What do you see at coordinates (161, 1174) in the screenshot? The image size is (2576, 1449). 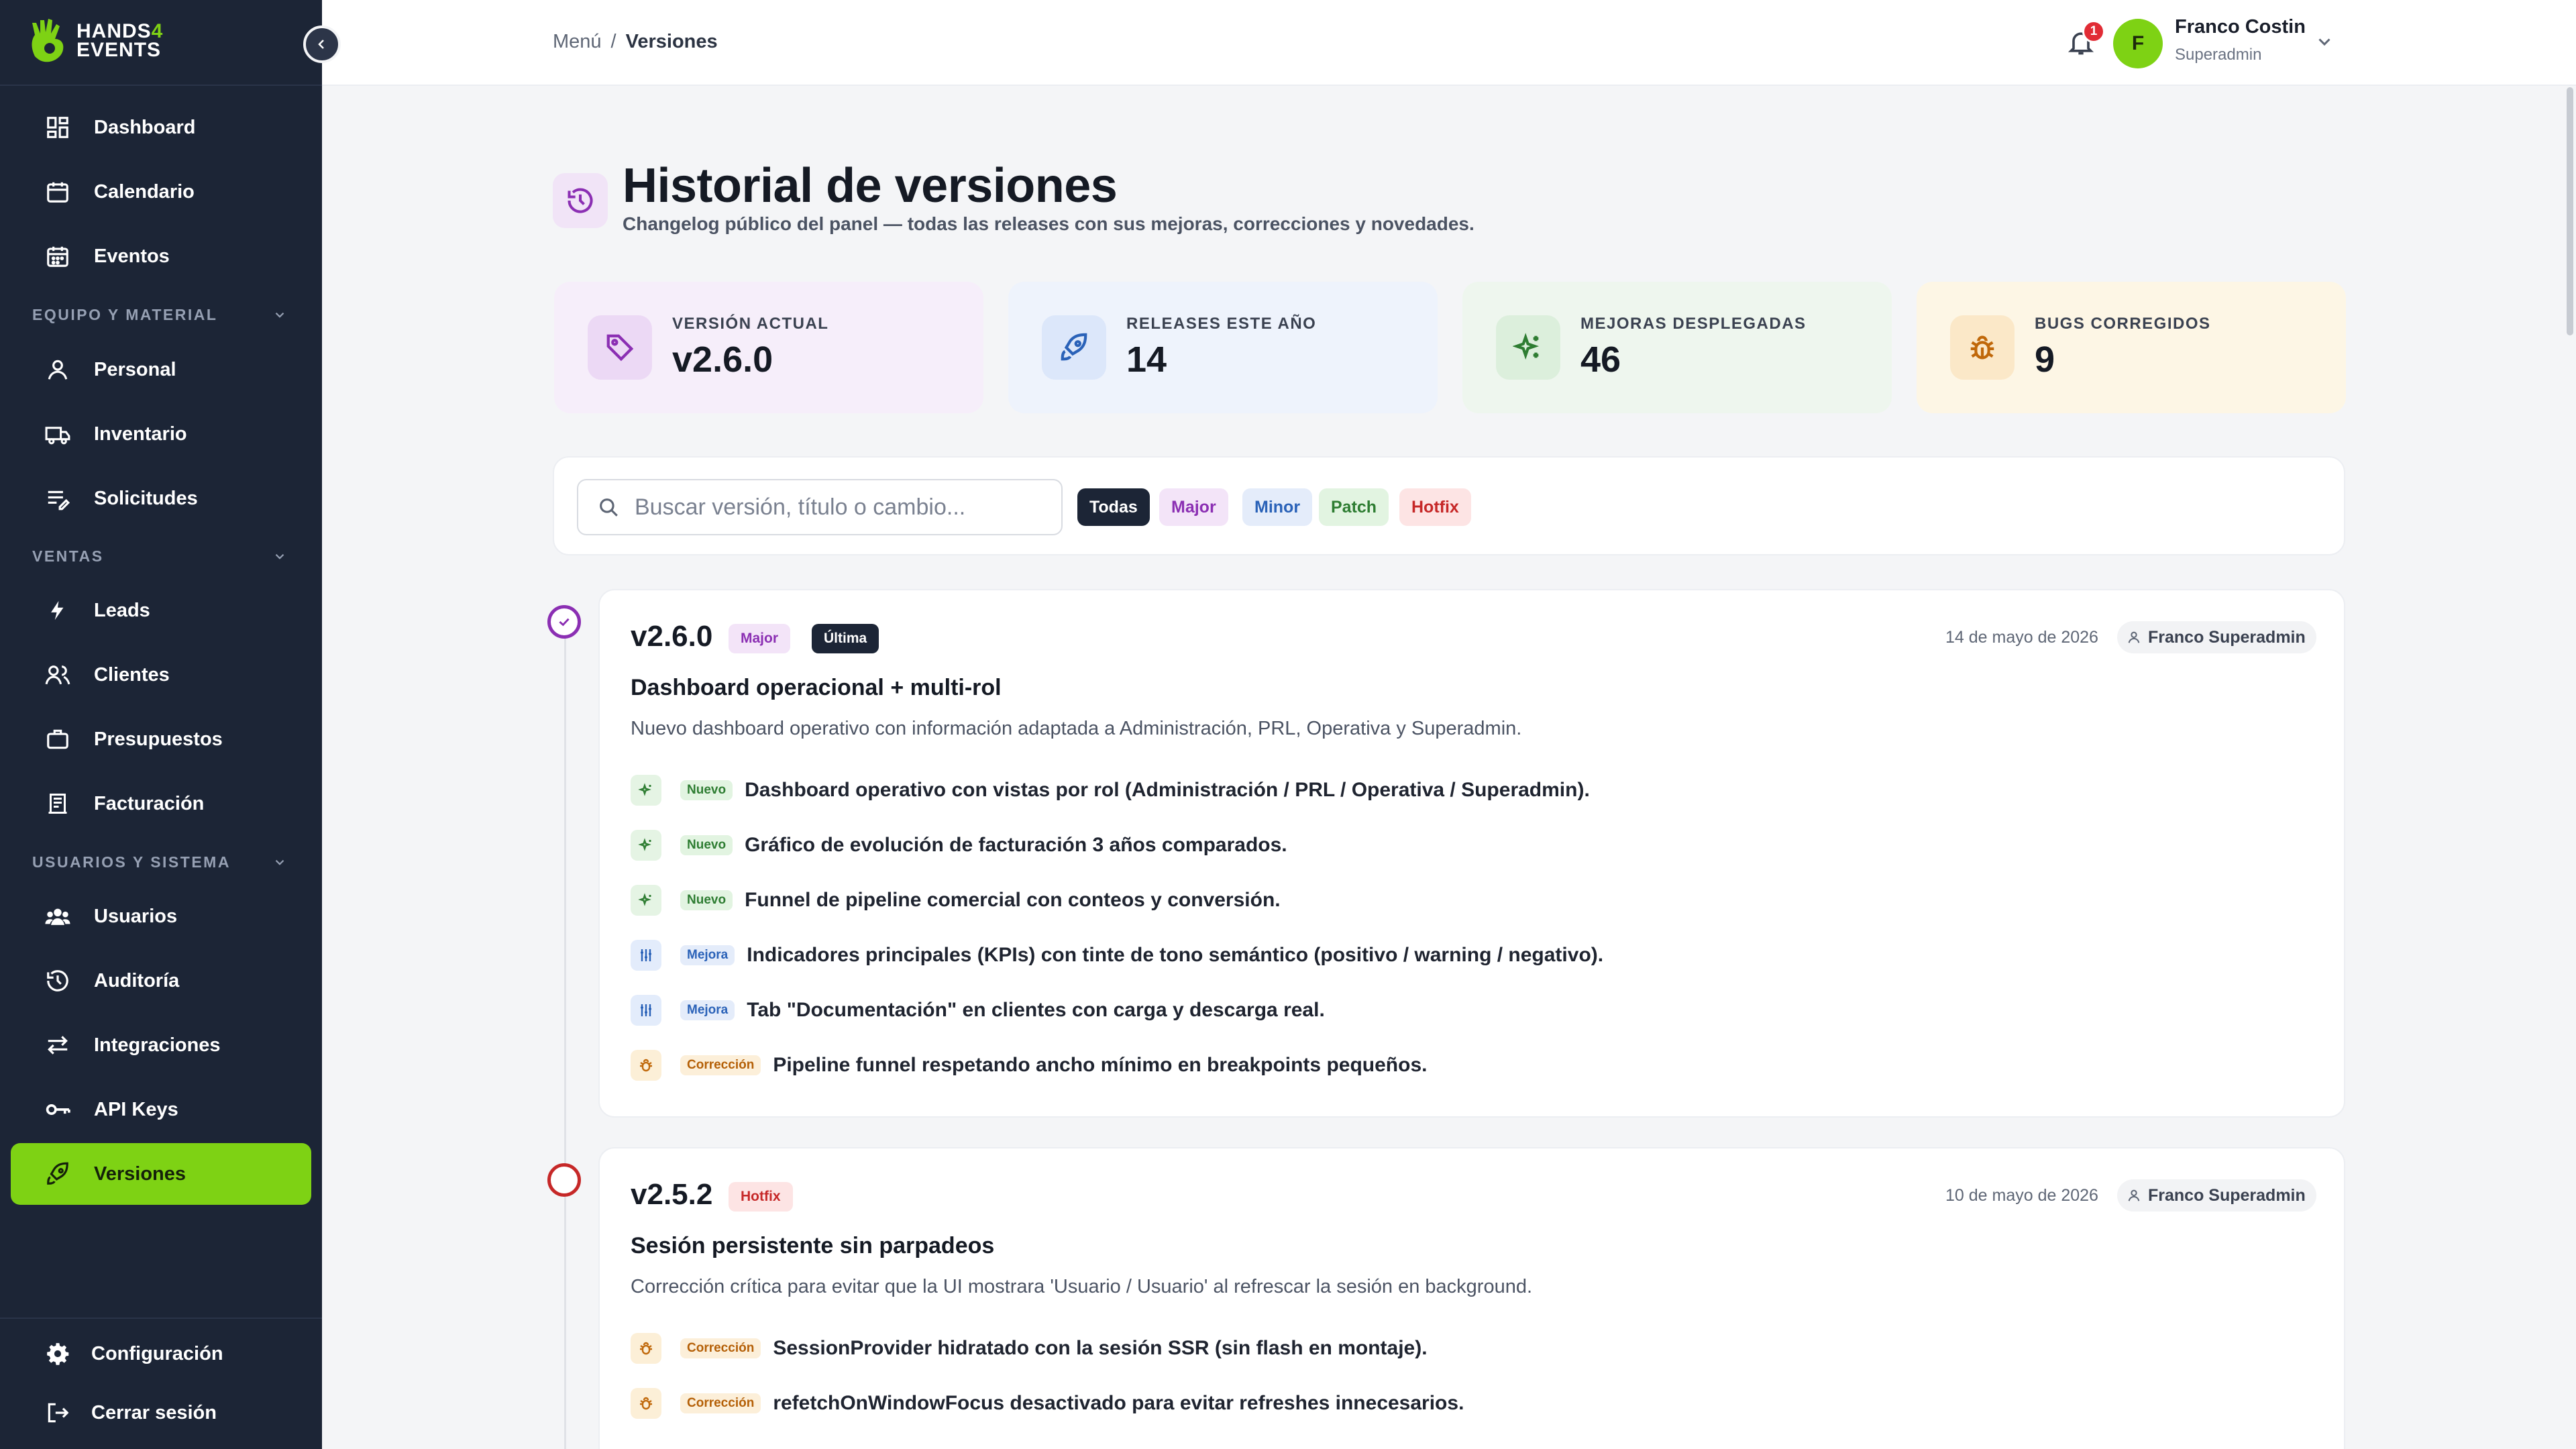 I see `sidebar-item-versiones: Versiones` at bounding box center [161, 1174].